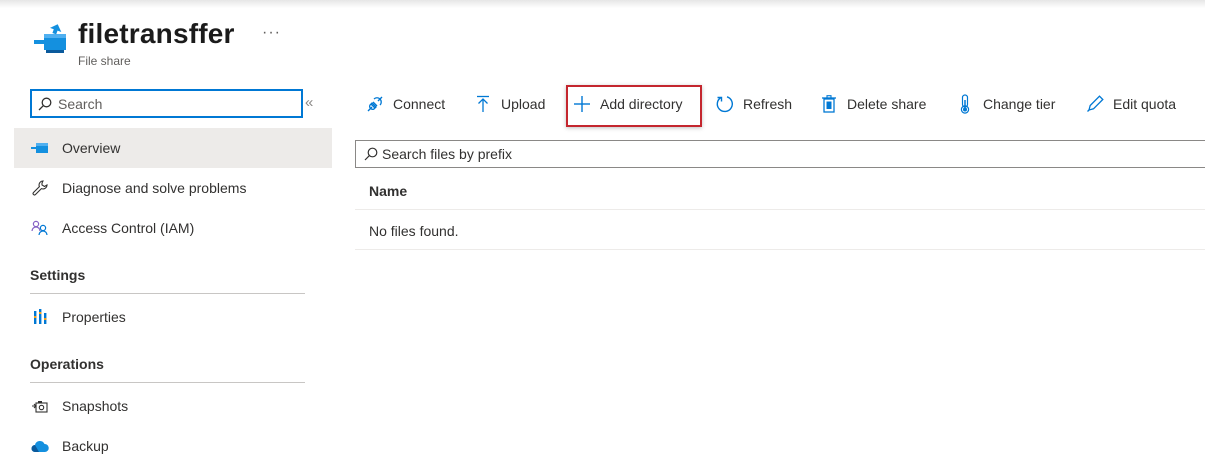 This screenshot has height=465, width=1205. What do you see at coordinates (80, 103) in the screenshot?
I see `sidebar-search-placeholder: Search` at bounding box center [80, 103].